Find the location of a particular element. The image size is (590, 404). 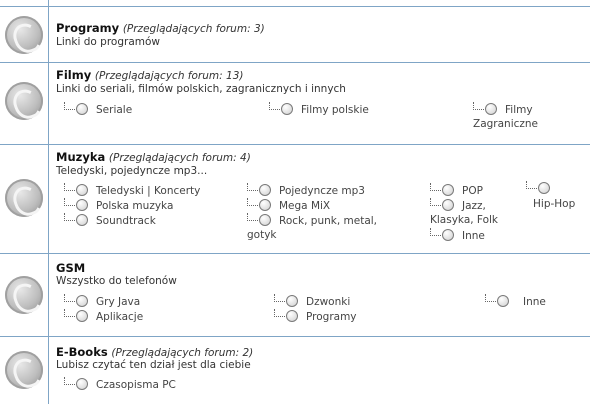

forum-title-link: Muzyka is located at coordinates (80, 157).